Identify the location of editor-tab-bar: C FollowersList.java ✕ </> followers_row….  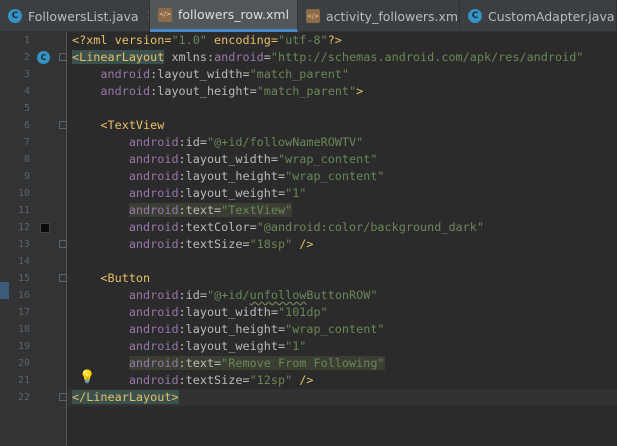
(308, 16).